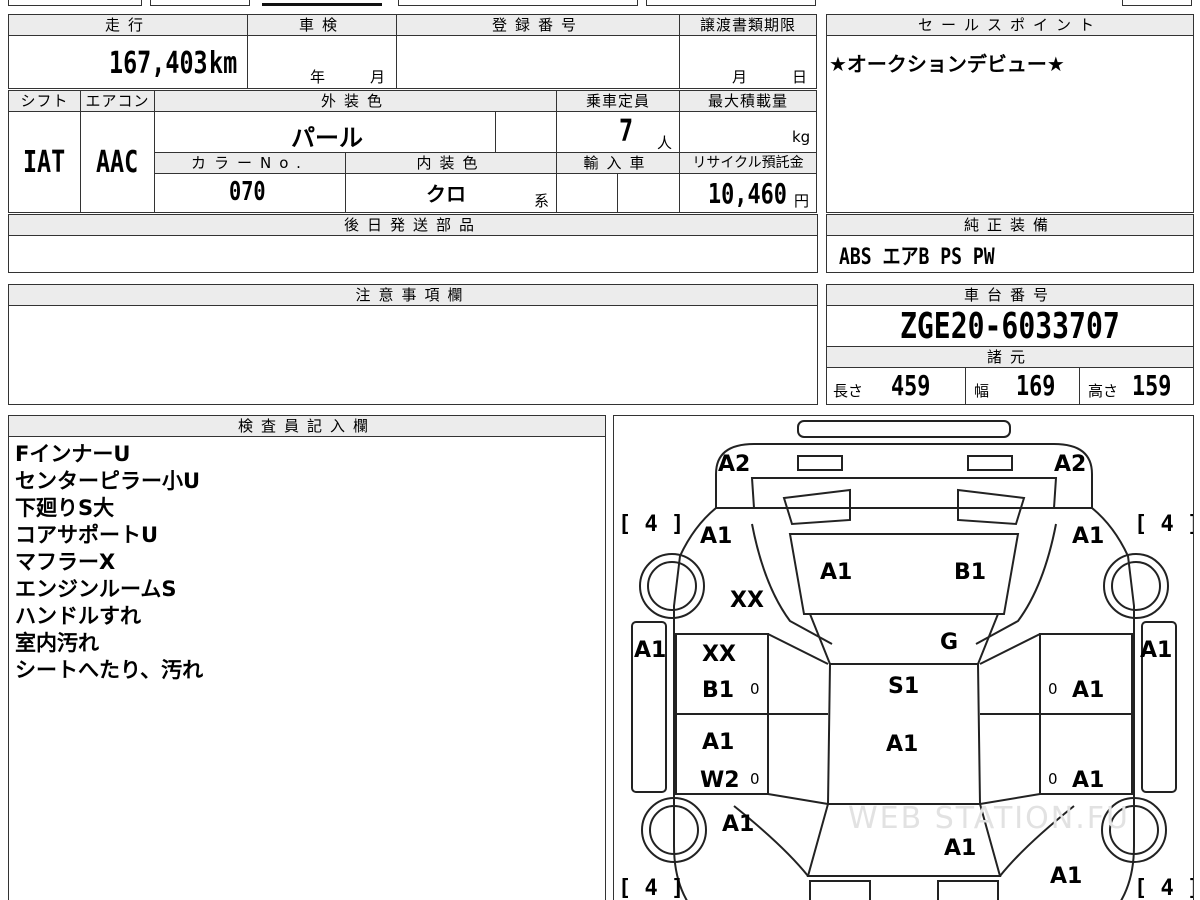 This screenshot has width=1200, height=900. I want to click on inspector-note: FインナーU, so click(73, 454).